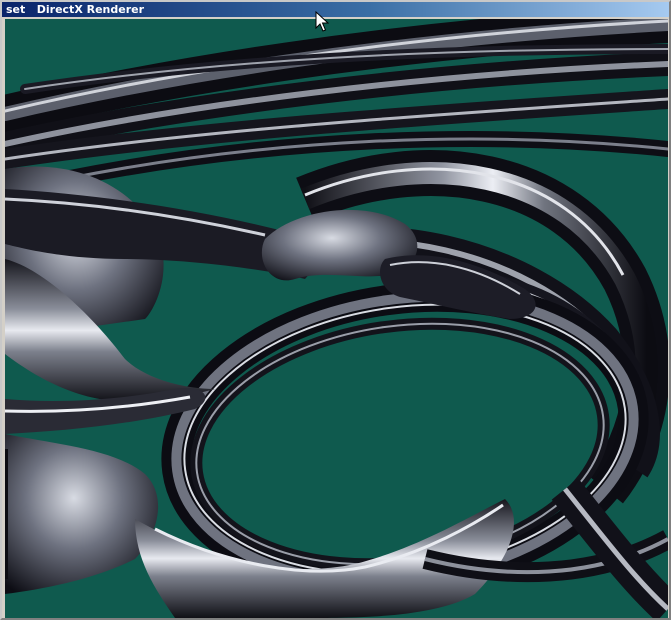 This screenshot has height=620, width=671. What do you see at coordinates (335, 9) in the screenshot?
I see `title-bar: set DirectX Renderer` at bounding box center [335, 9].